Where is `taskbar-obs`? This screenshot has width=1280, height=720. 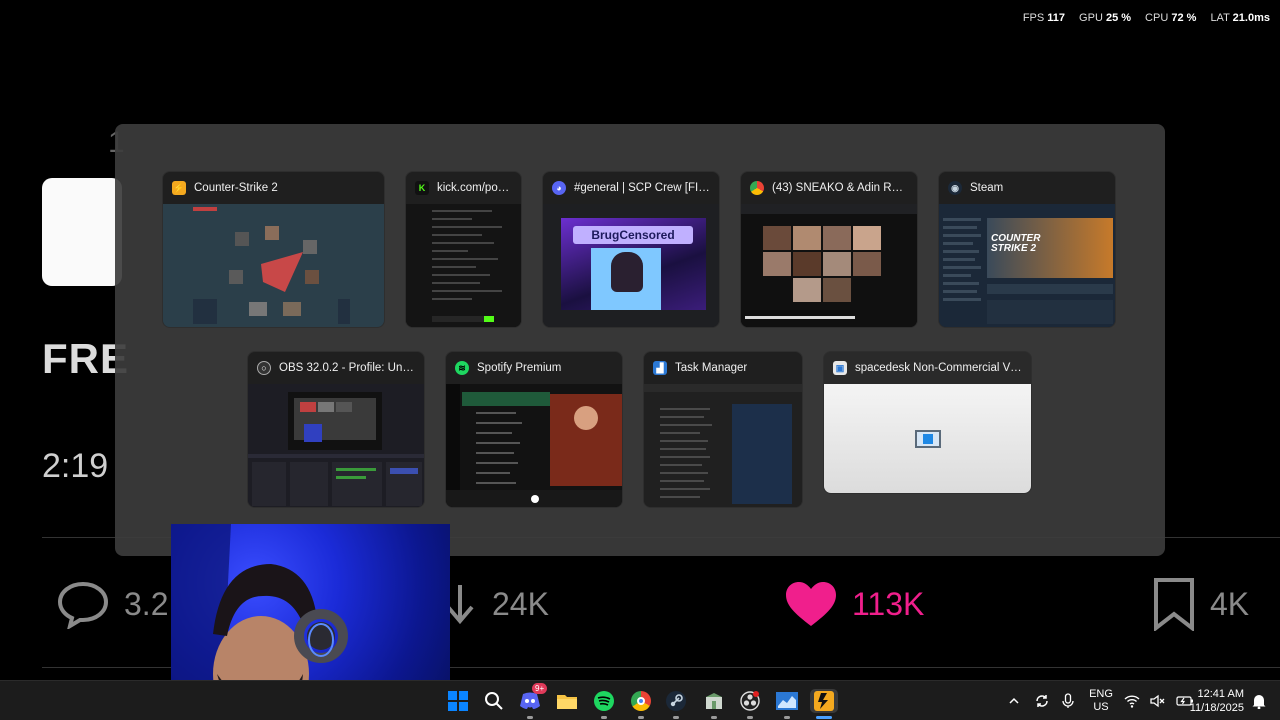 taskbar-obs is located at coordinates (750, 701).